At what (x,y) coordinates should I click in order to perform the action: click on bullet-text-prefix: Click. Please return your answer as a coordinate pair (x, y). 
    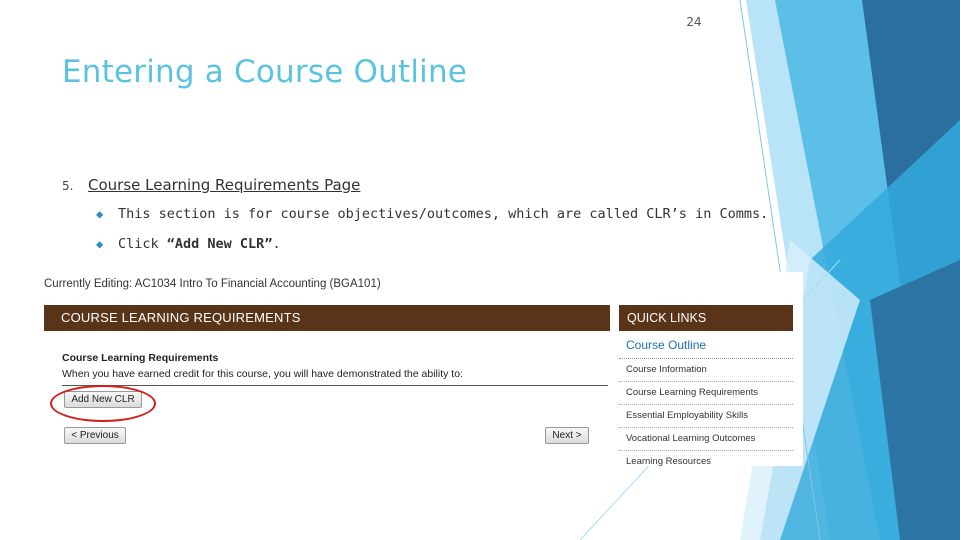
    Looking at the image, I should click on (142, 244).